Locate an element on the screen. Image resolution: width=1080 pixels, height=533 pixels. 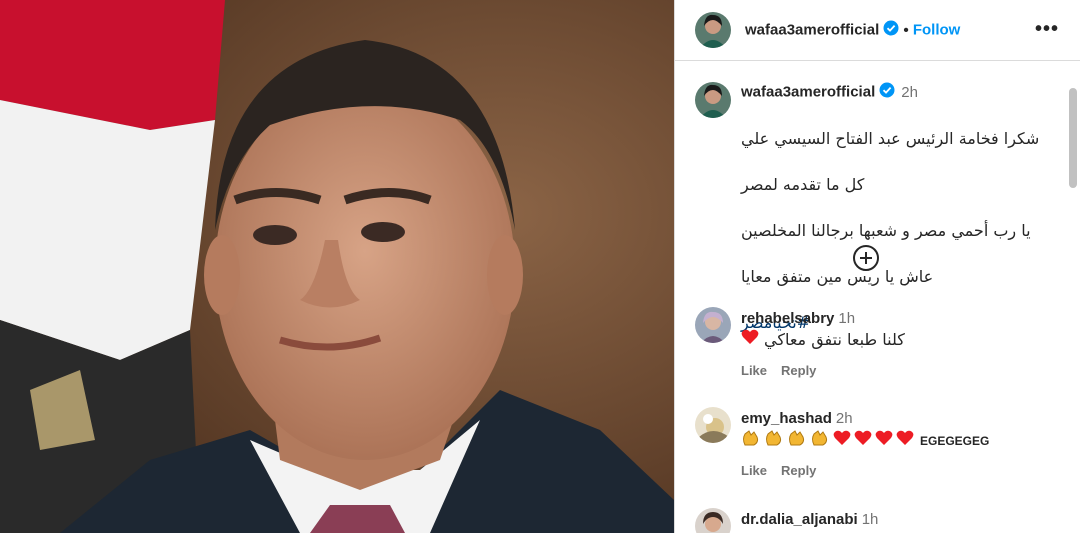
caption-time: 2h is located at coordinates (909, 92).